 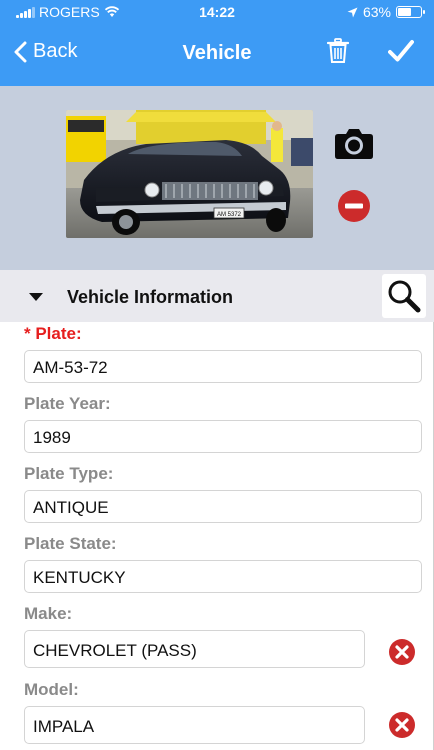 I want to click on navigation-bar: Back Vehicle, so click(x=217, y=55).